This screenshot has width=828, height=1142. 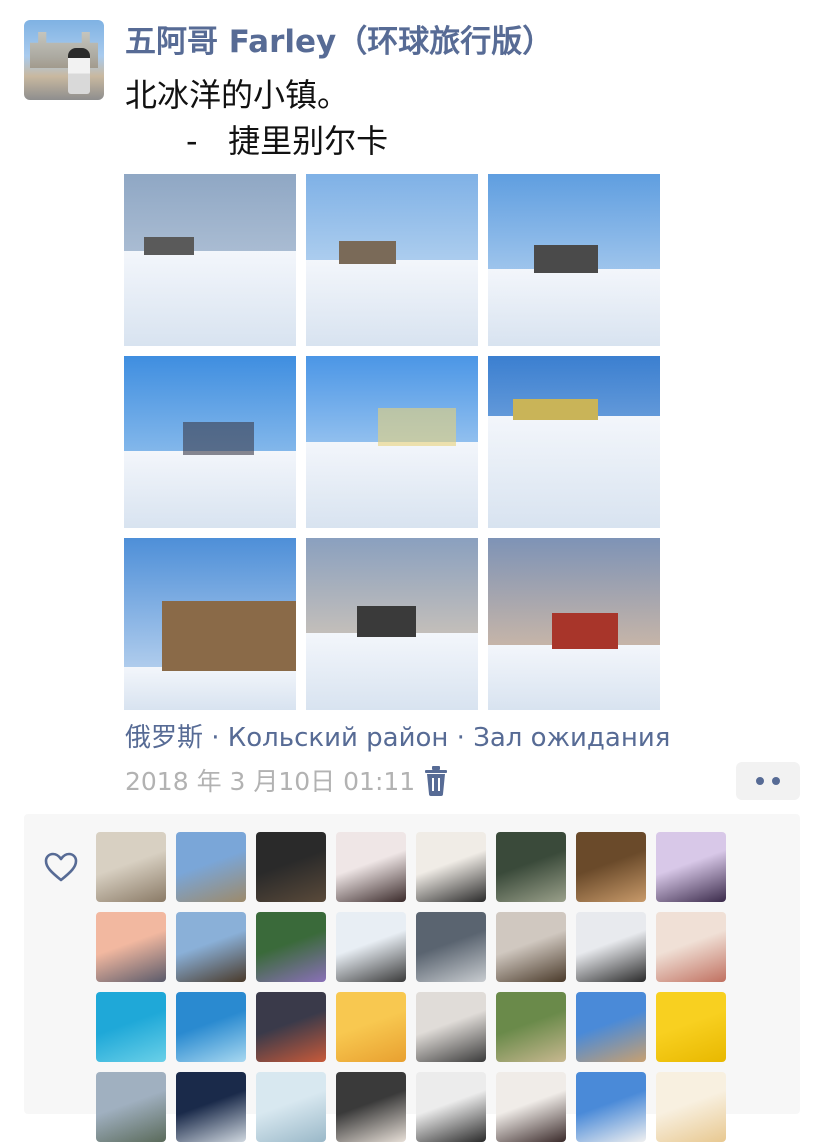 I want to click on photo-sunset-hills, so click(x=392, y=624).